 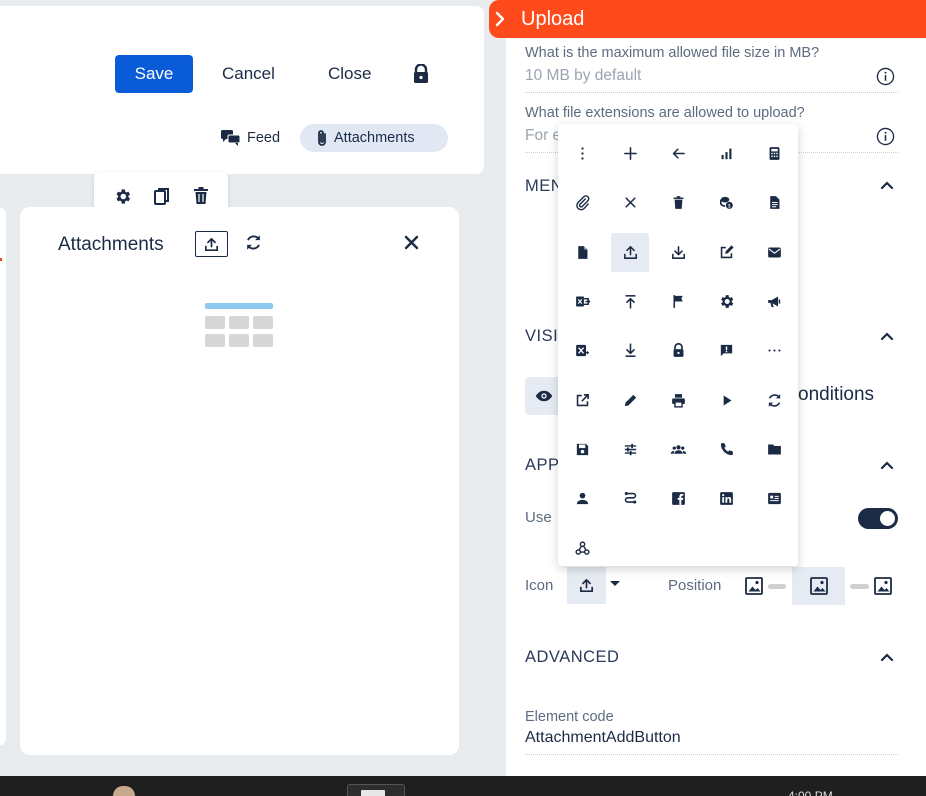 I want to click on extensions-field: For e, so click(x=543, y=136).